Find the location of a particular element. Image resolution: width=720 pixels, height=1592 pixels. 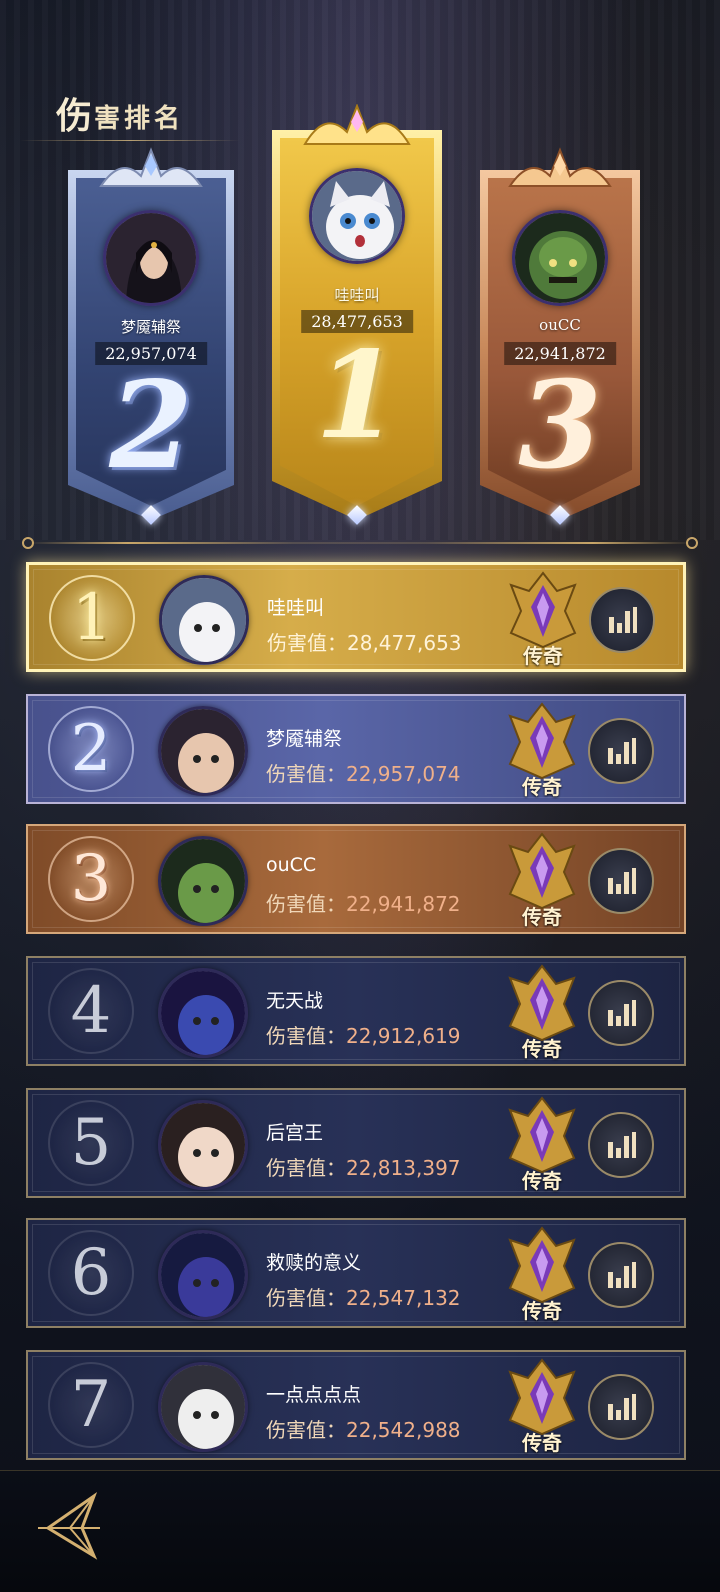

player-name: 救赎的意义 is located at coordinates (314, 1263).